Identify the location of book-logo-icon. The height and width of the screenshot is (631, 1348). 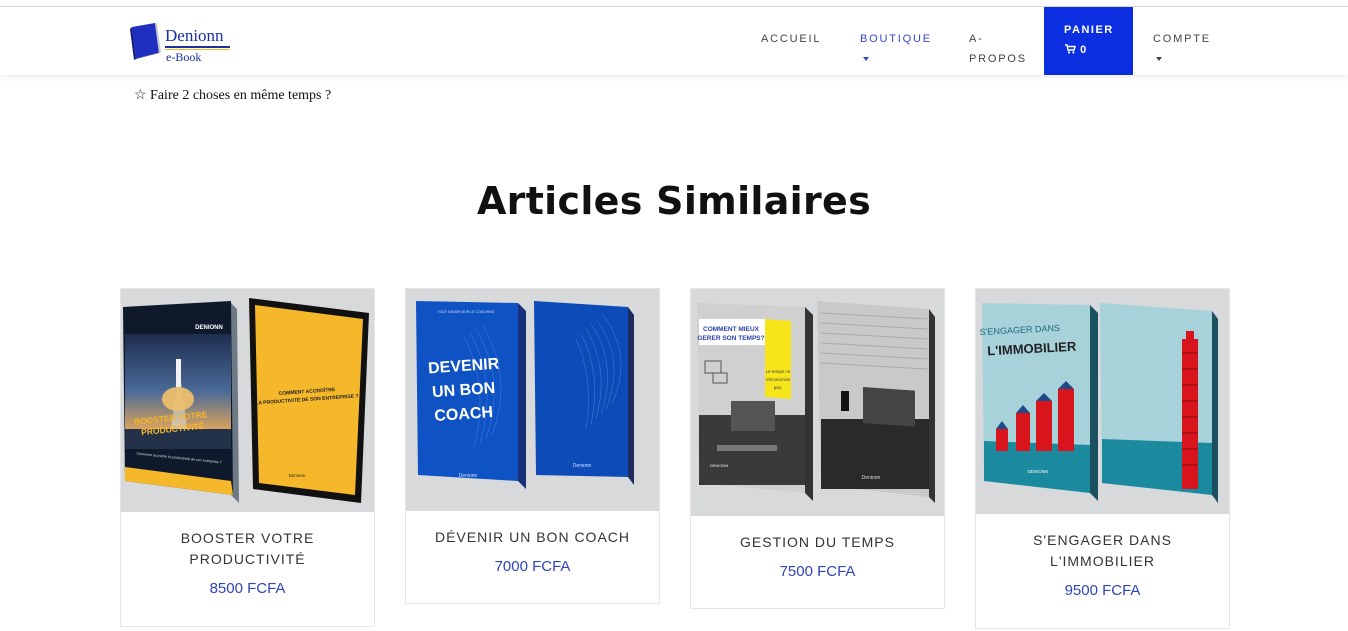
(145, 41).